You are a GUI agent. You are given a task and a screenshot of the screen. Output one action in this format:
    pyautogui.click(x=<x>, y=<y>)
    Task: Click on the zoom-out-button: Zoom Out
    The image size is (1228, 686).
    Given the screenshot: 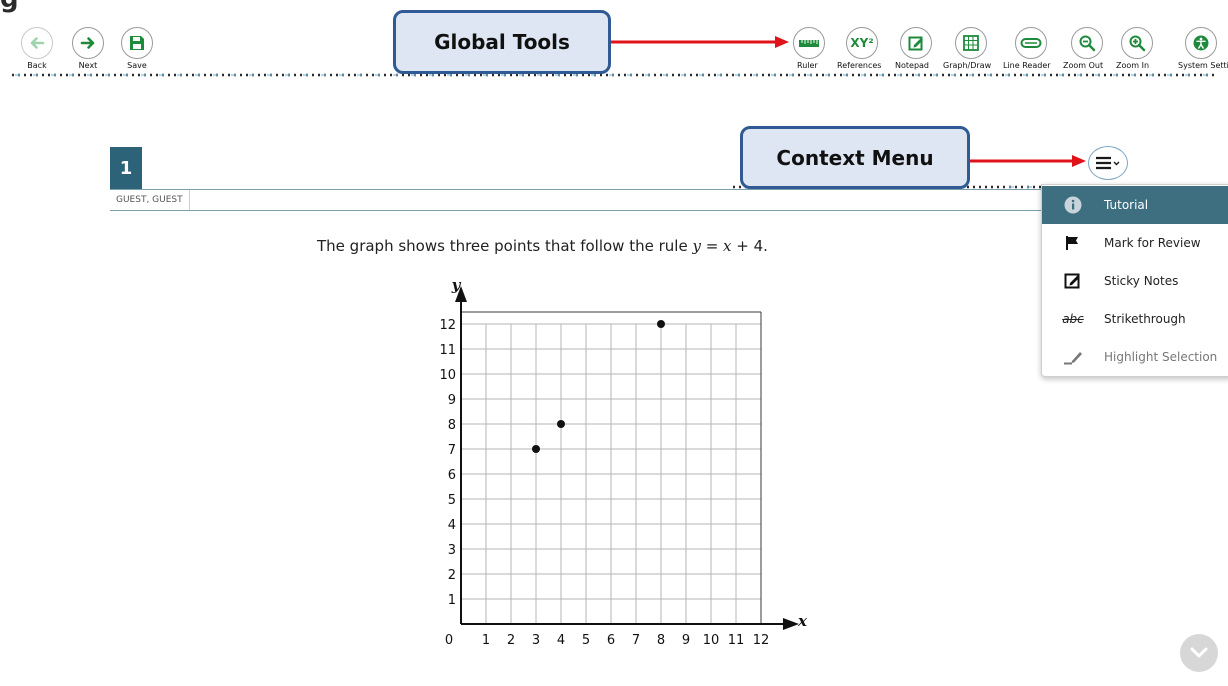 What is the action you would take?
    pyautogui.click(x=1083, y=48)
    